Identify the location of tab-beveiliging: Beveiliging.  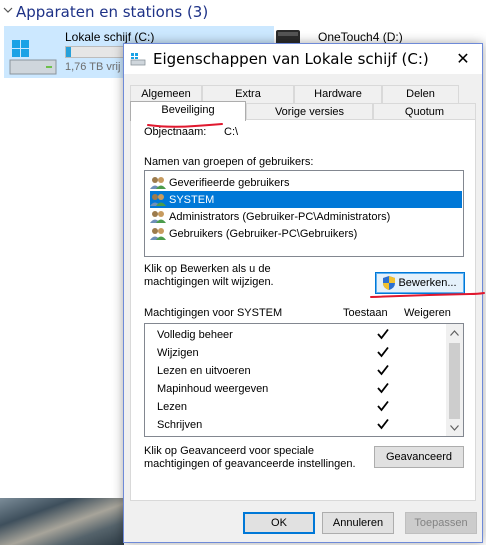
(188, 111).